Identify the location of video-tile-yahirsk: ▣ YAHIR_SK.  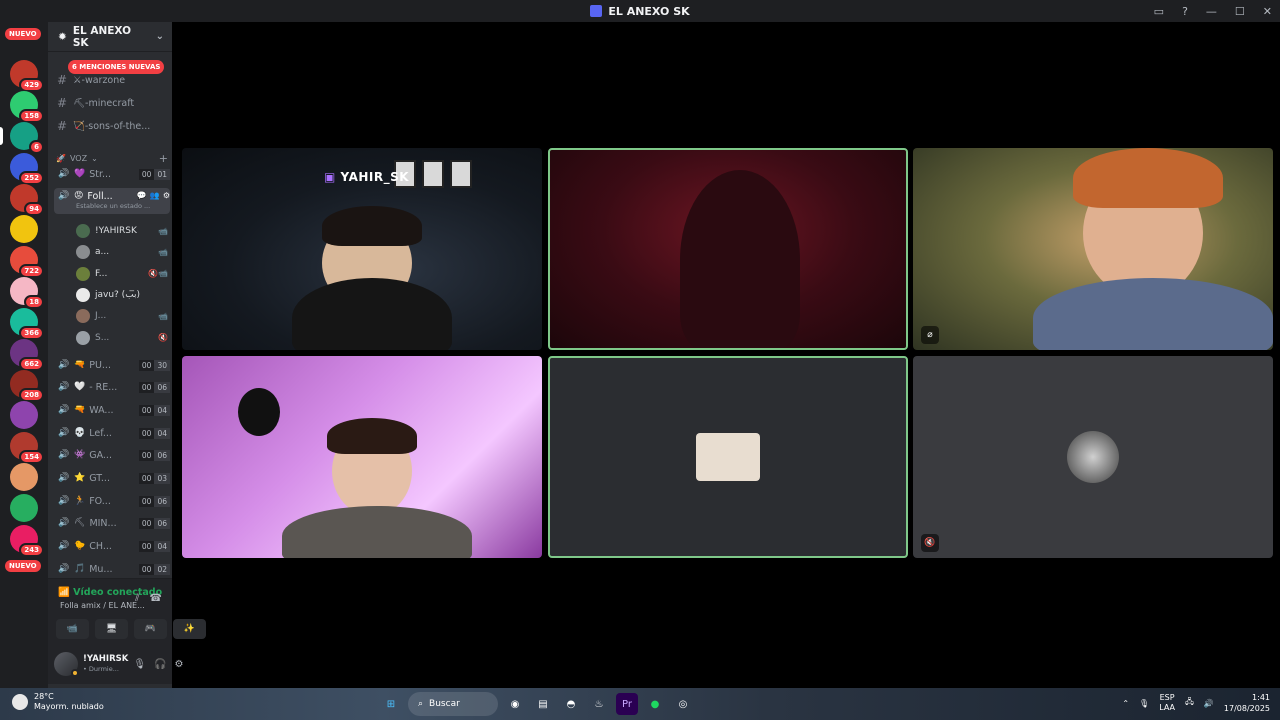
(362, 249).